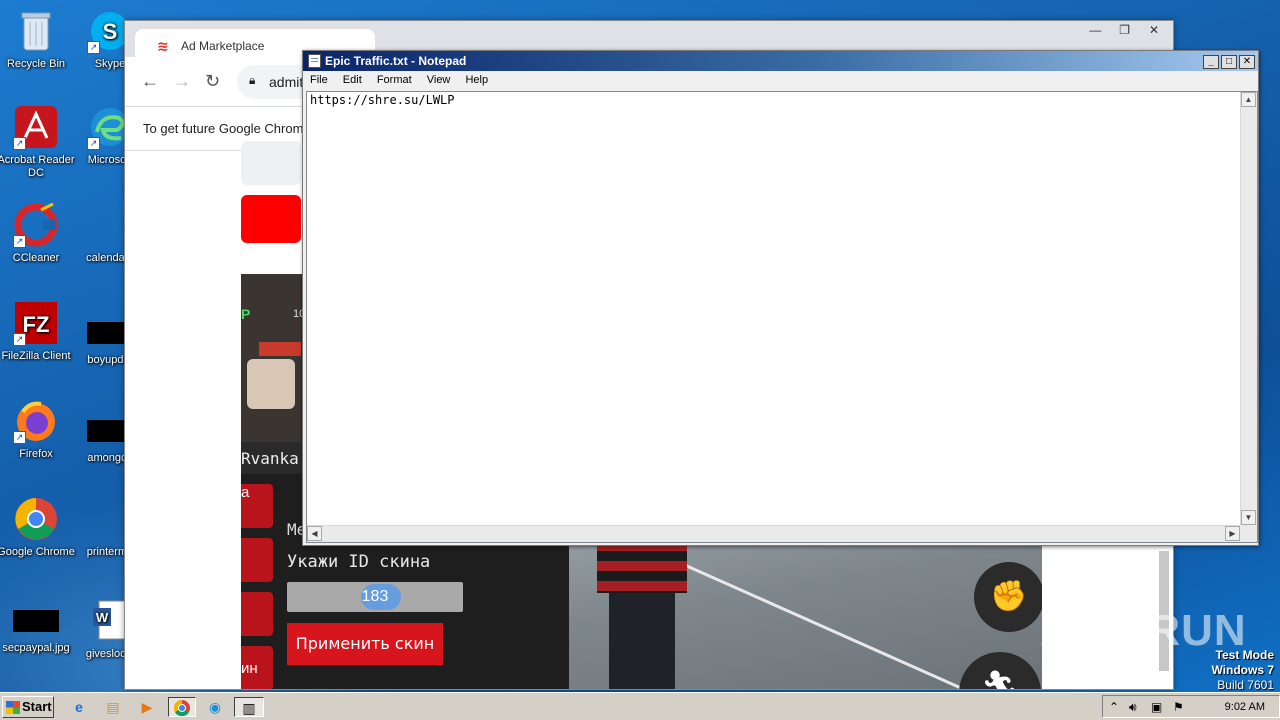 The height and width of the screenshot is (720, 1280). I want to click on svg-text: FZ, so click(36, 324).